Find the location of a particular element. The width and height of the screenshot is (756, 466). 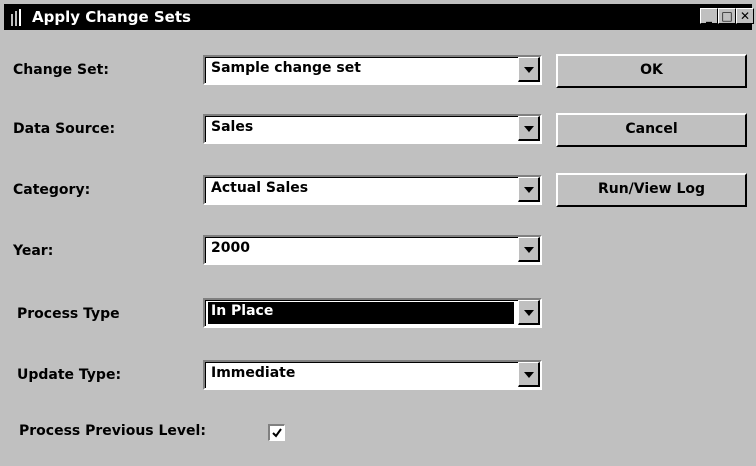

update-type-dropdown-button is located at coordinates (529, 374).